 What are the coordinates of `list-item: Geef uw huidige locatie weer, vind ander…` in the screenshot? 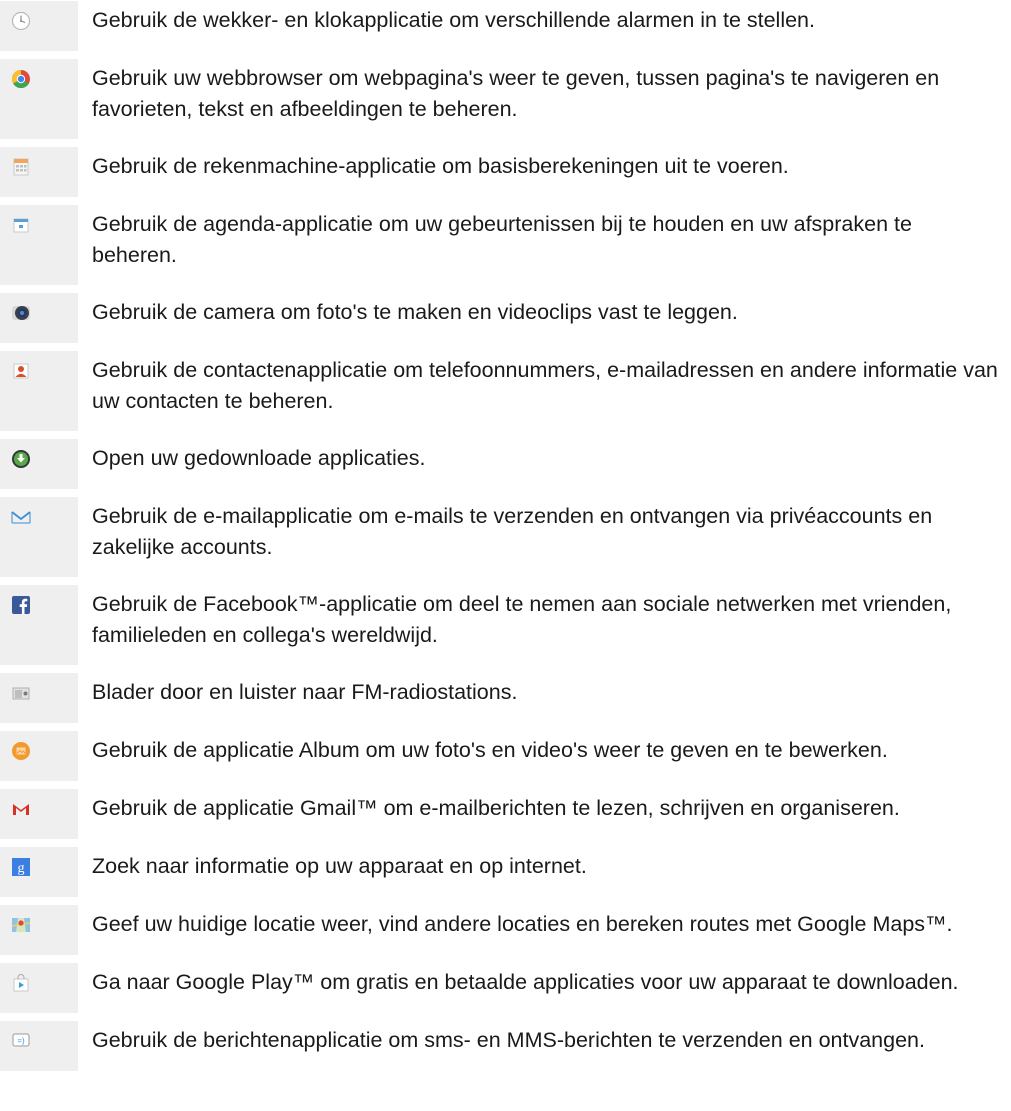 It's located at (505, 930).